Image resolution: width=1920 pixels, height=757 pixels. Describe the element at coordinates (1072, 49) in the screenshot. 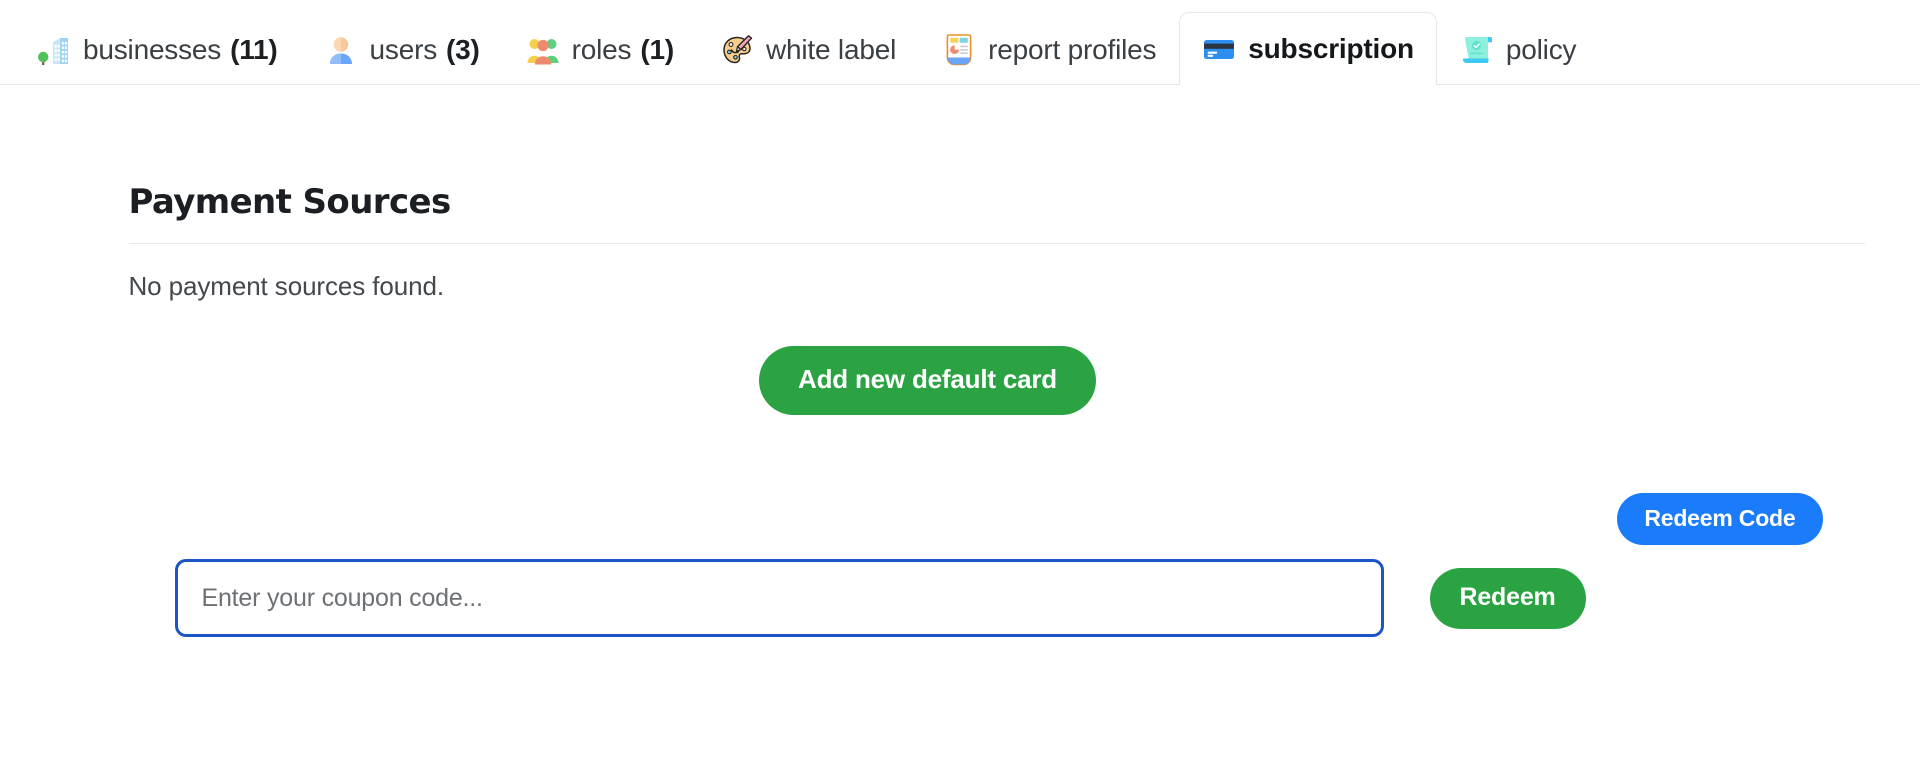

I see `tab-label-report-profiles: report profiles` at that location.